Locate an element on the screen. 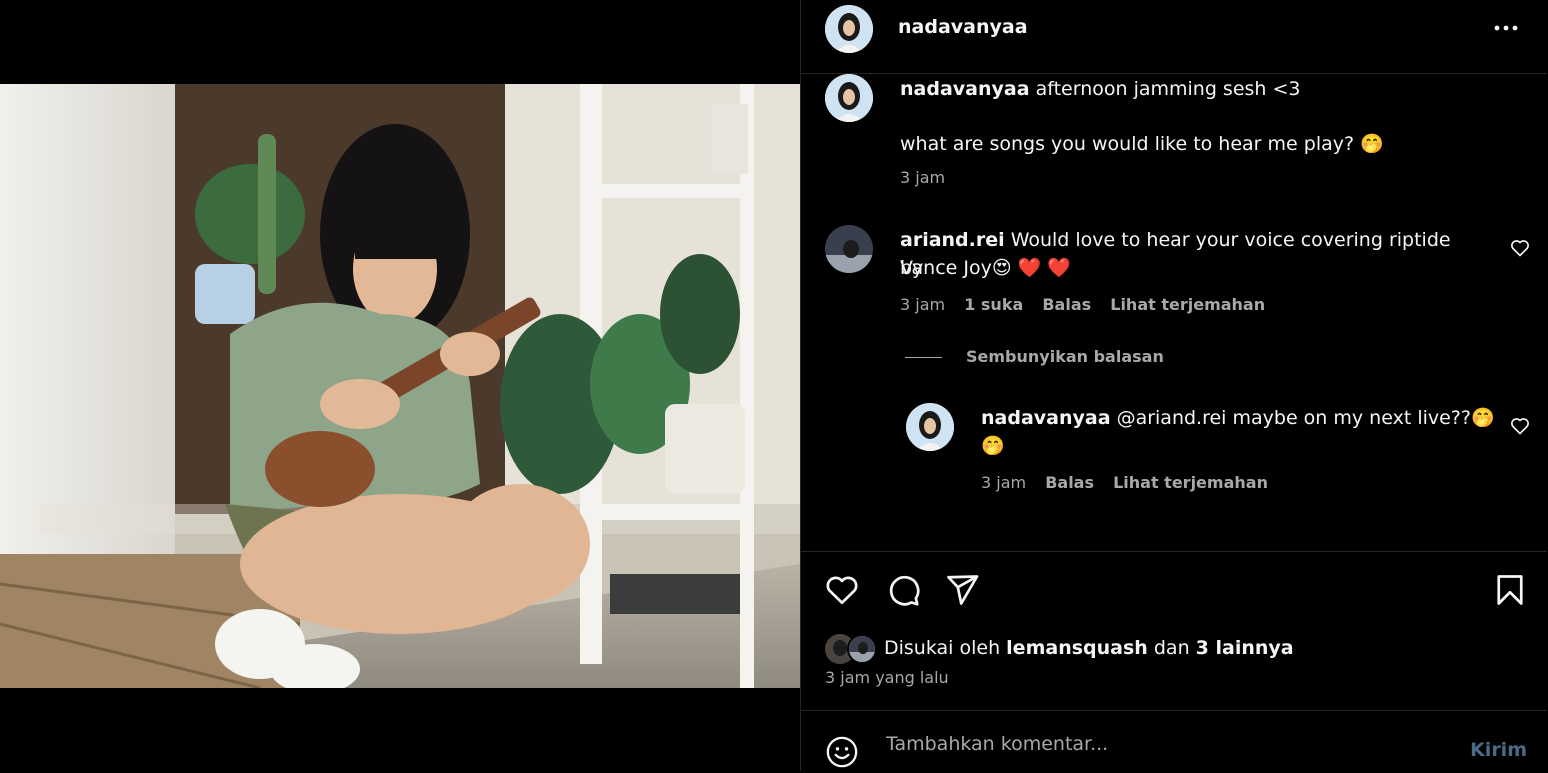  post-time: 3 jam yang lalu is located at coordinates (887, 677).